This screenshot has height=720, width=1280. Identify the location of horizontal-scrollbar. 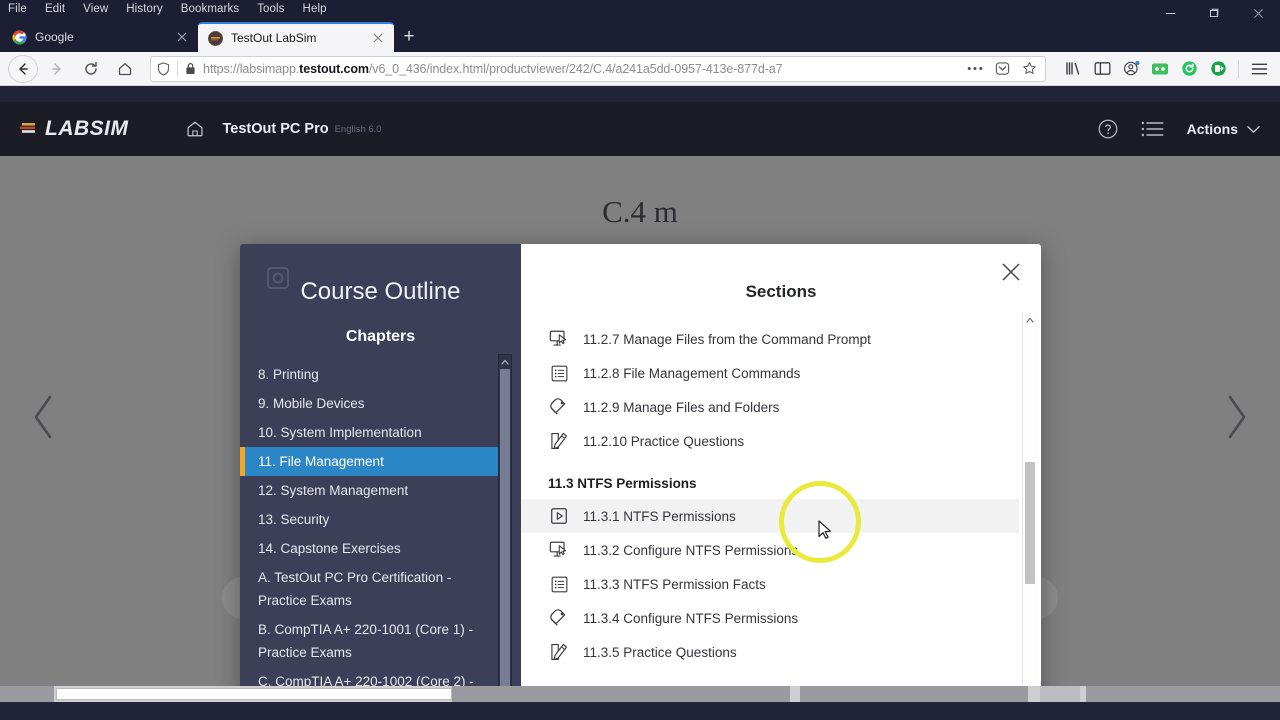
(640, 694).